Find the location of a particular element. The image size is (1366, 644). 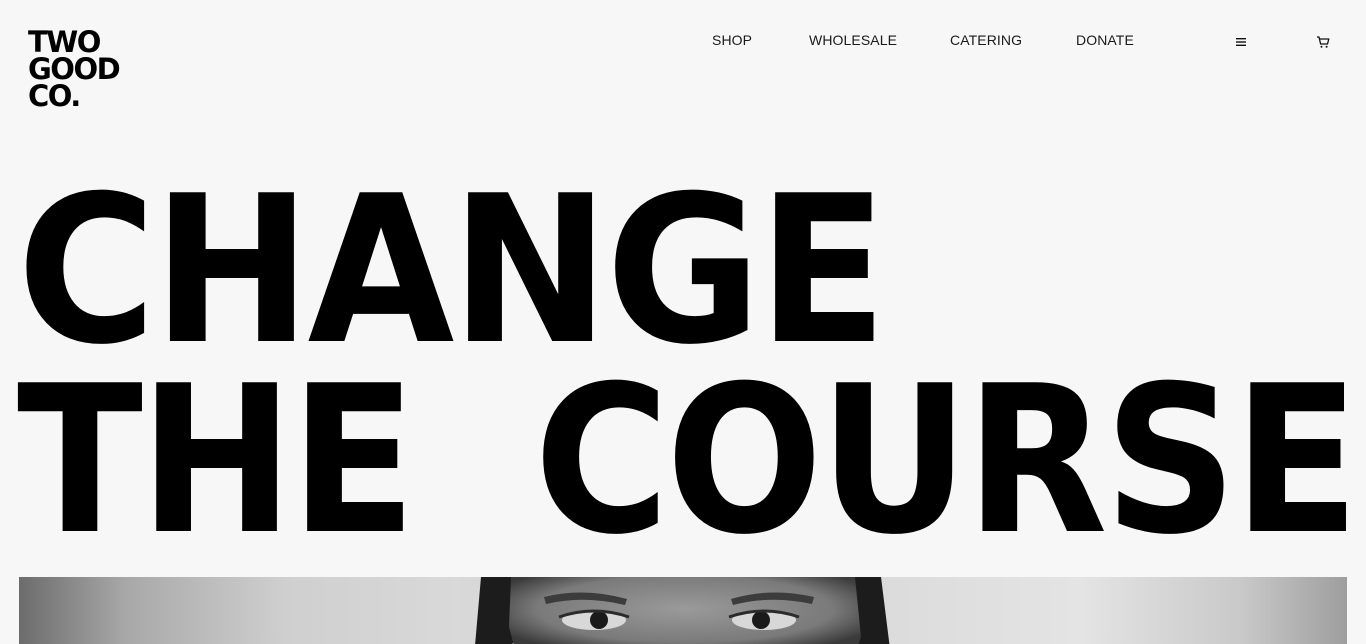

brand-logo: TWO GOOD CO. is located at coordinates (74, 70).